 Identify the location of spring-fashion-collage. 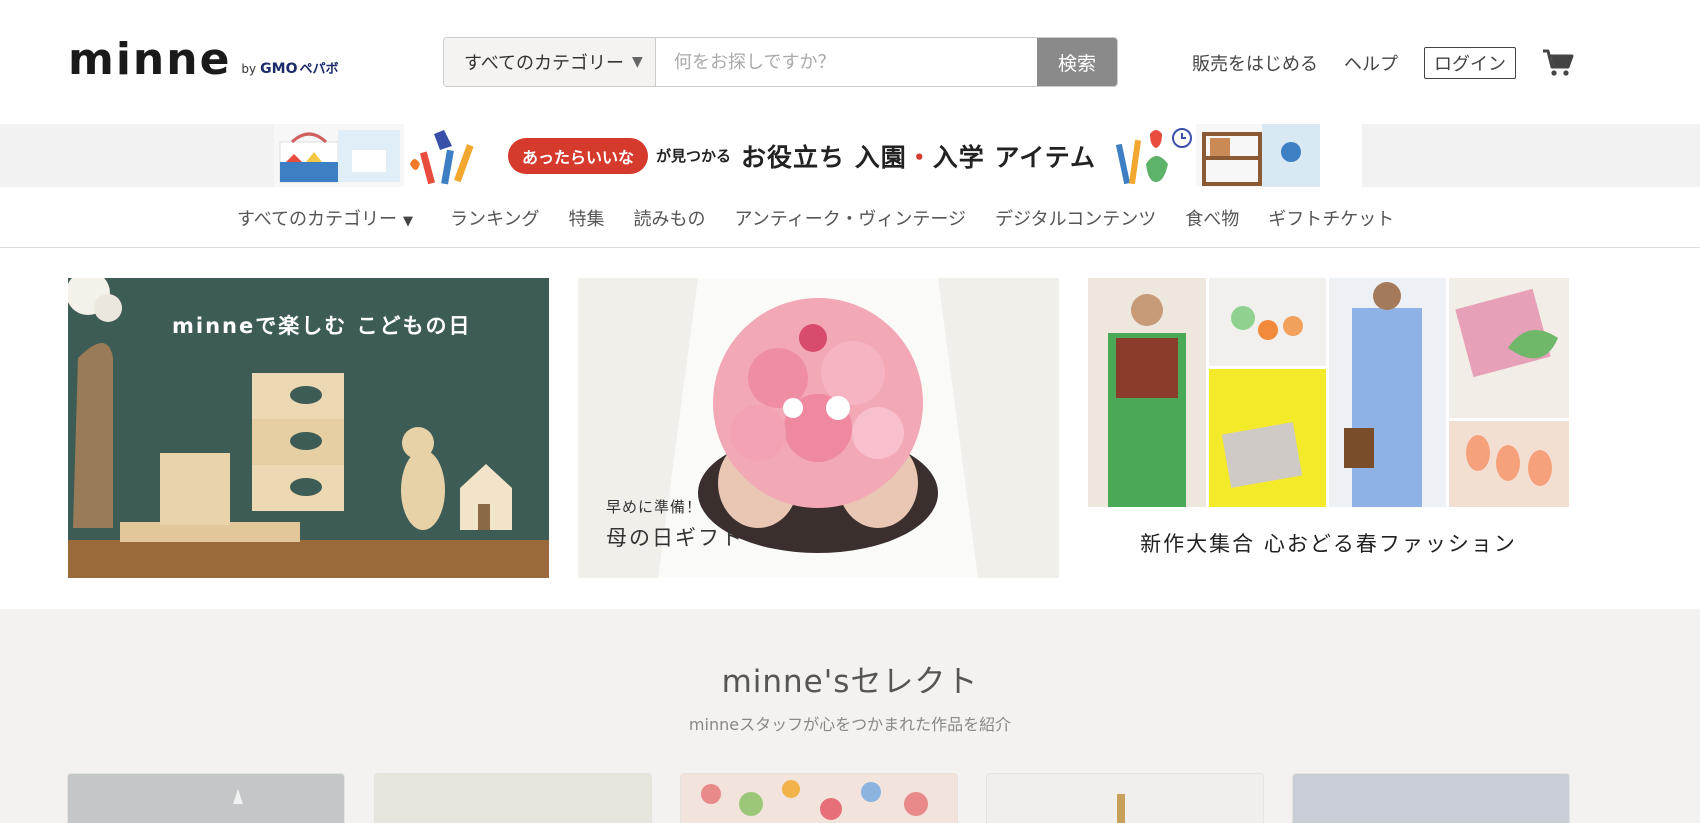
(1328, 392).